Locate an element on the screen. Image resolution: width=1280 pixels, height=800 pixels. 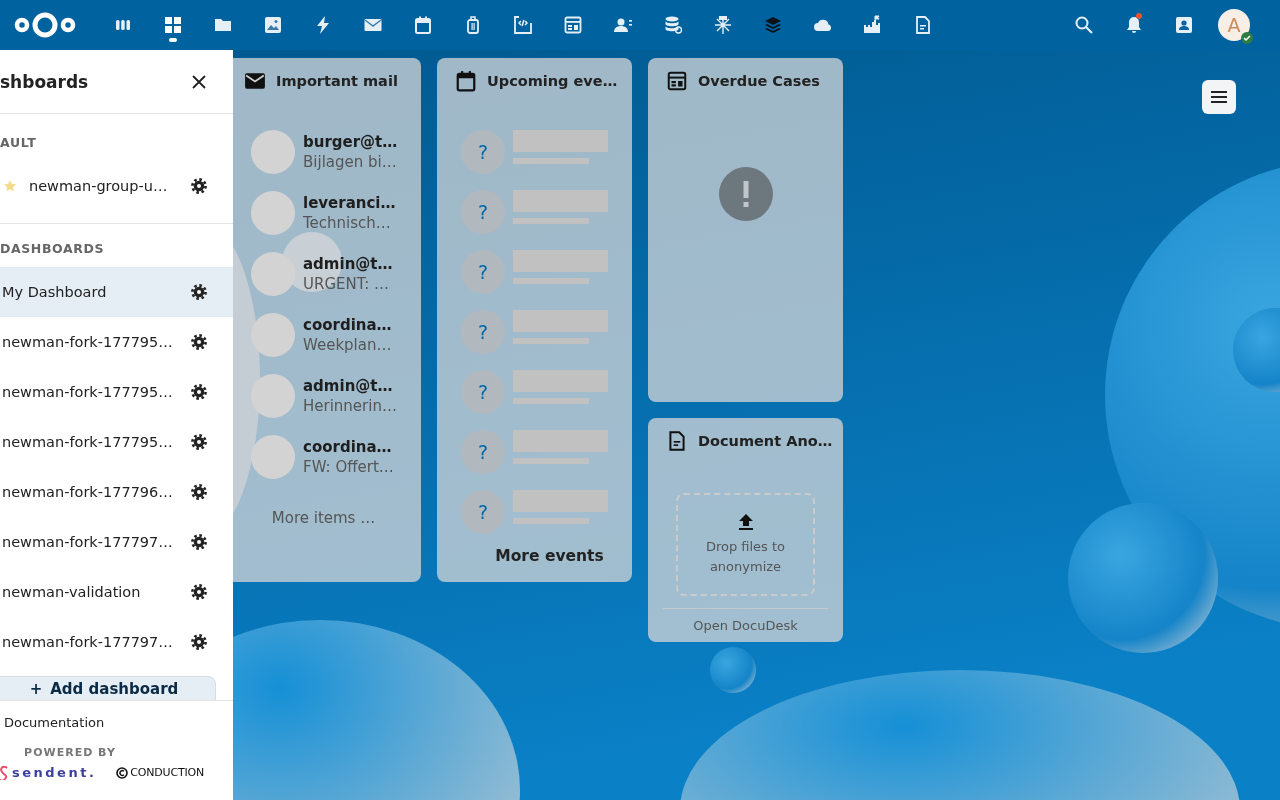
add-dashboard-button: + Add dashboard is located at coordinates (108, 688).